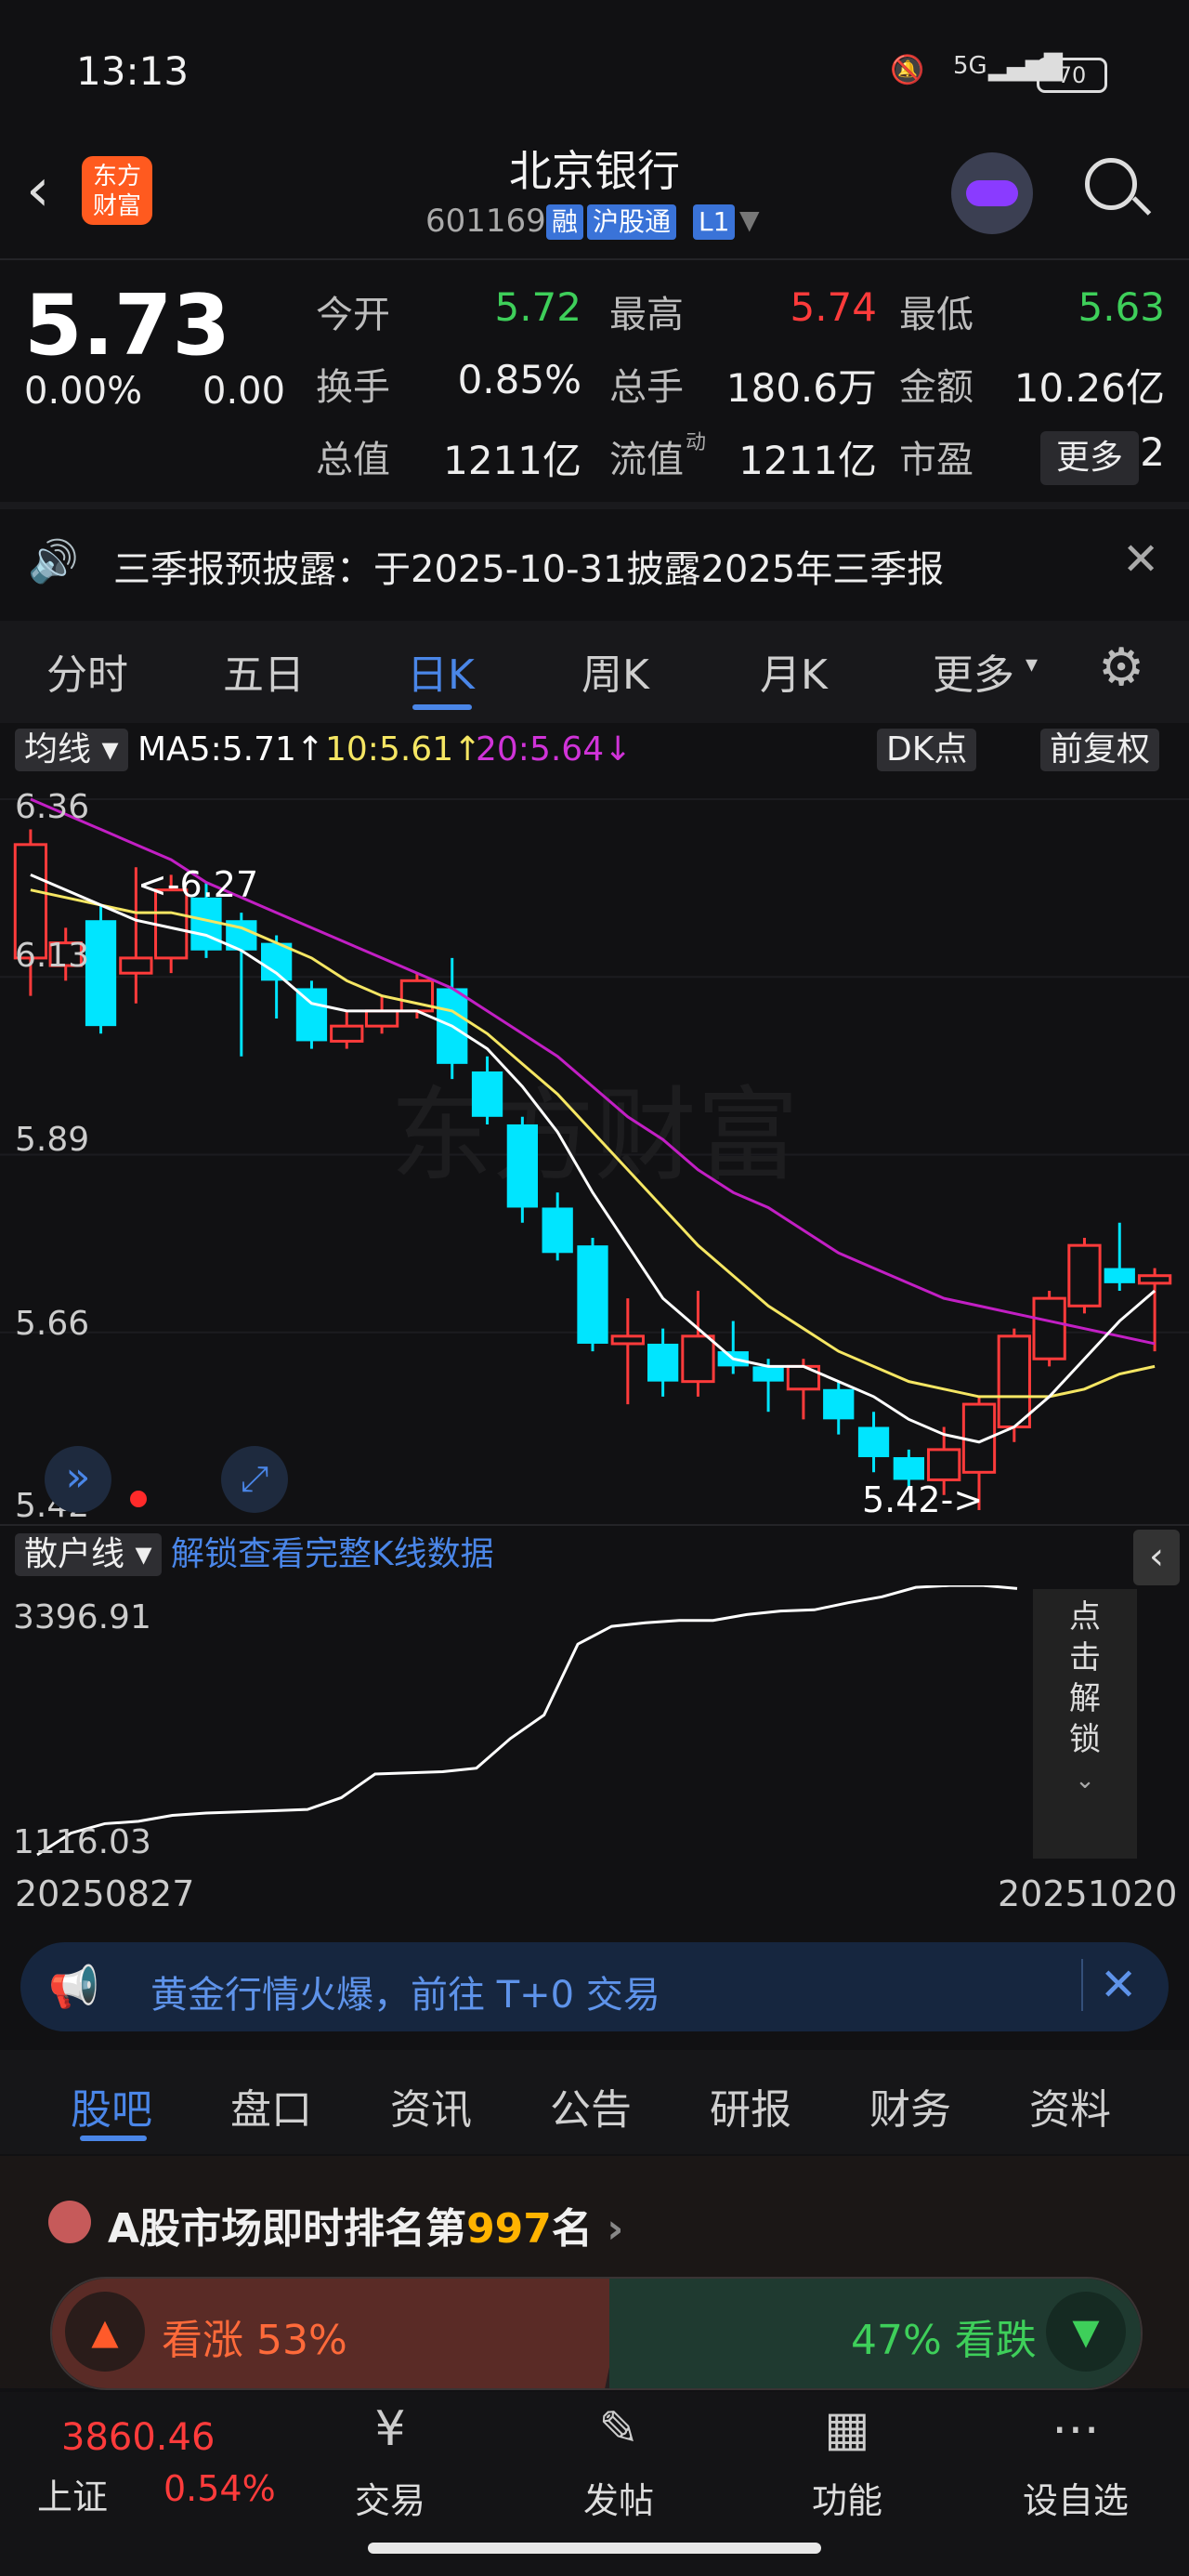 Image resolution: width=1189 pixels, height=2576 pixels. I want to click on more-caret-icon: ▾, so click(1032, 664).